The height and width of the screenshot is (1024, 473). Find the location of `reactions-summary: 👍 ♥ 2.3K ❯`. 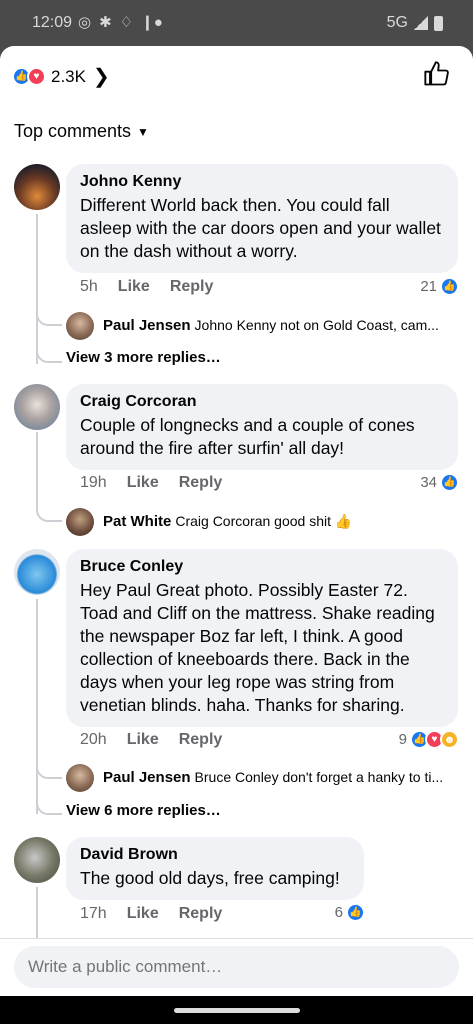

reactions-summary: 👍 ♥ 2.3K ❯ is located at coordinates (61, 76).